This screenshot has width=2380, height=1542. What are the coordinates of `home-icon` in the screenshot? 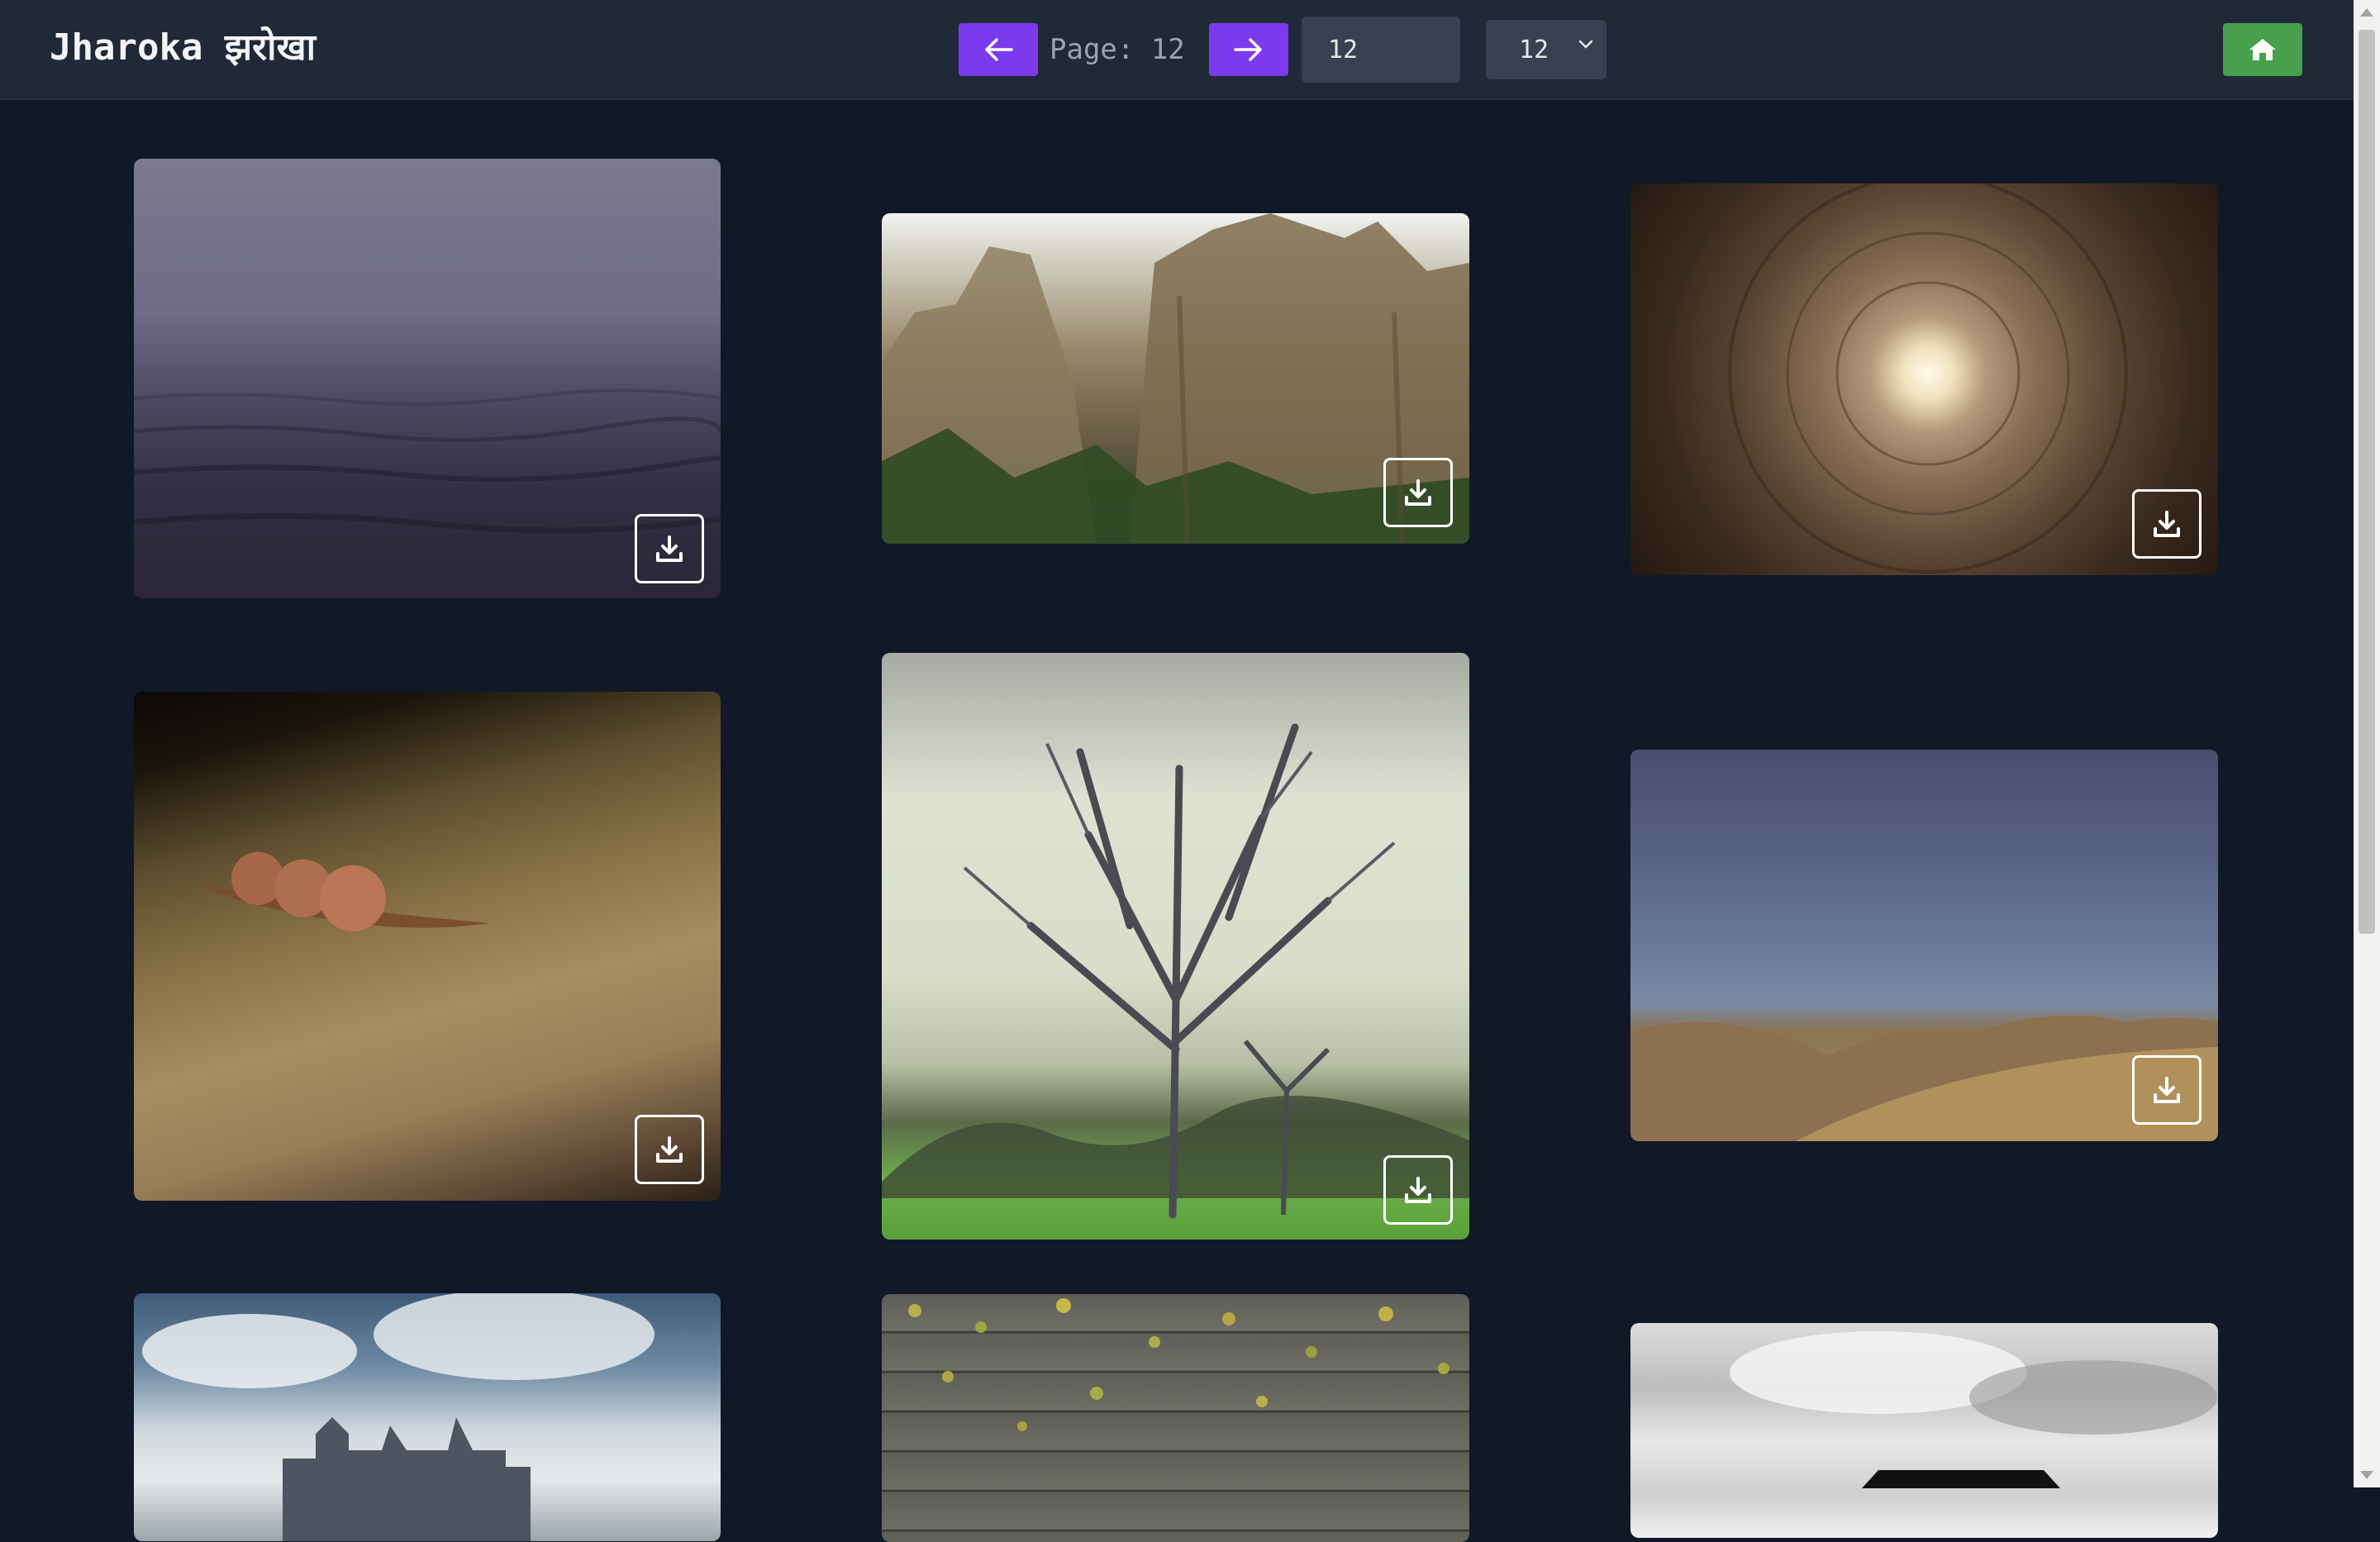 It's located at (2262, 49).